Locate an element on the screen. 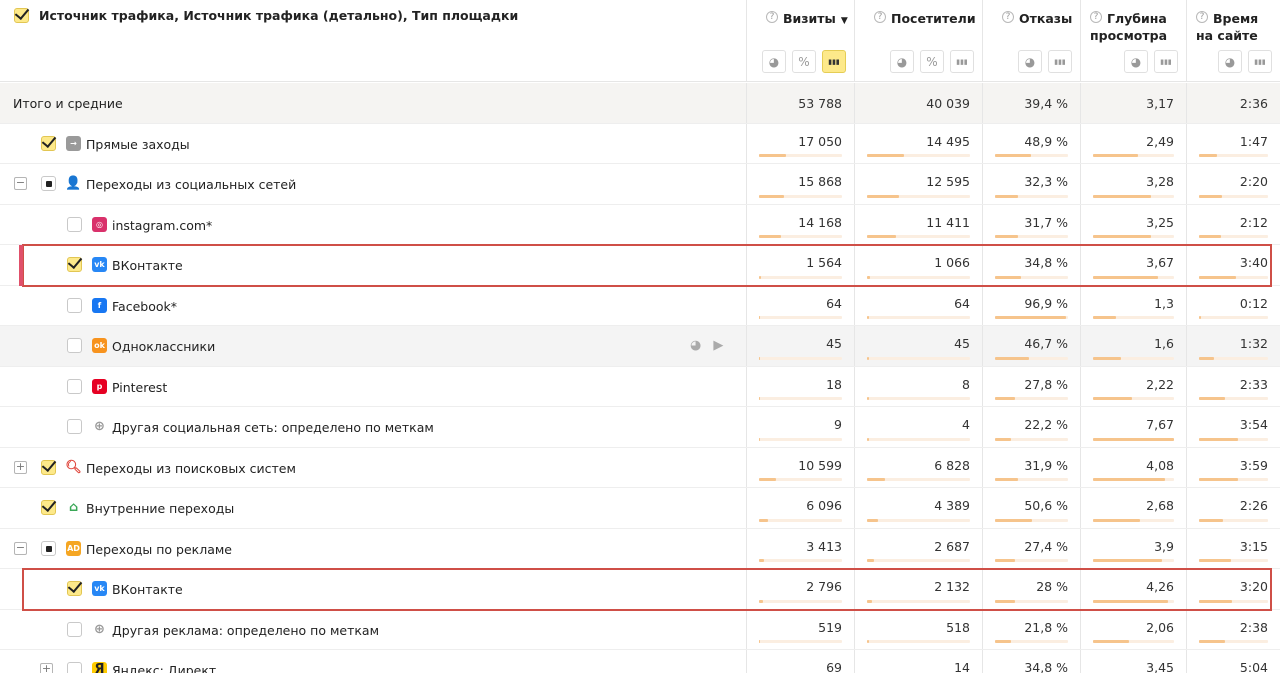 Image resolution: width=1280 pixels, height=673 pixels. dimension-cell: ok Одноклассники ◕ ▶ is located at coordinates (373, 346).